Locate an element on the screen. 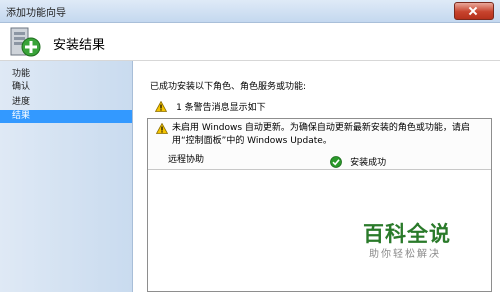 The height and width of the screenshot is (292, 500). sidebar-item-confirm: 确认 is located at coordinates (66, 87).